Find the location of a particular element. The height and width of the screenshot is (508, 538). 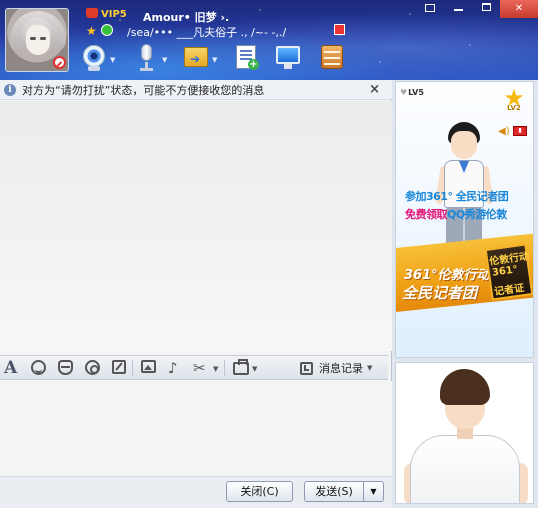

promo-line-2: 免费领取QQ秀游伦敦 is located at coordinates (456, 214).